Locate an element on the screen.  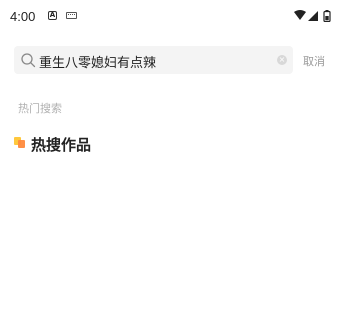
system-icons is located at coordinates (313, 16).